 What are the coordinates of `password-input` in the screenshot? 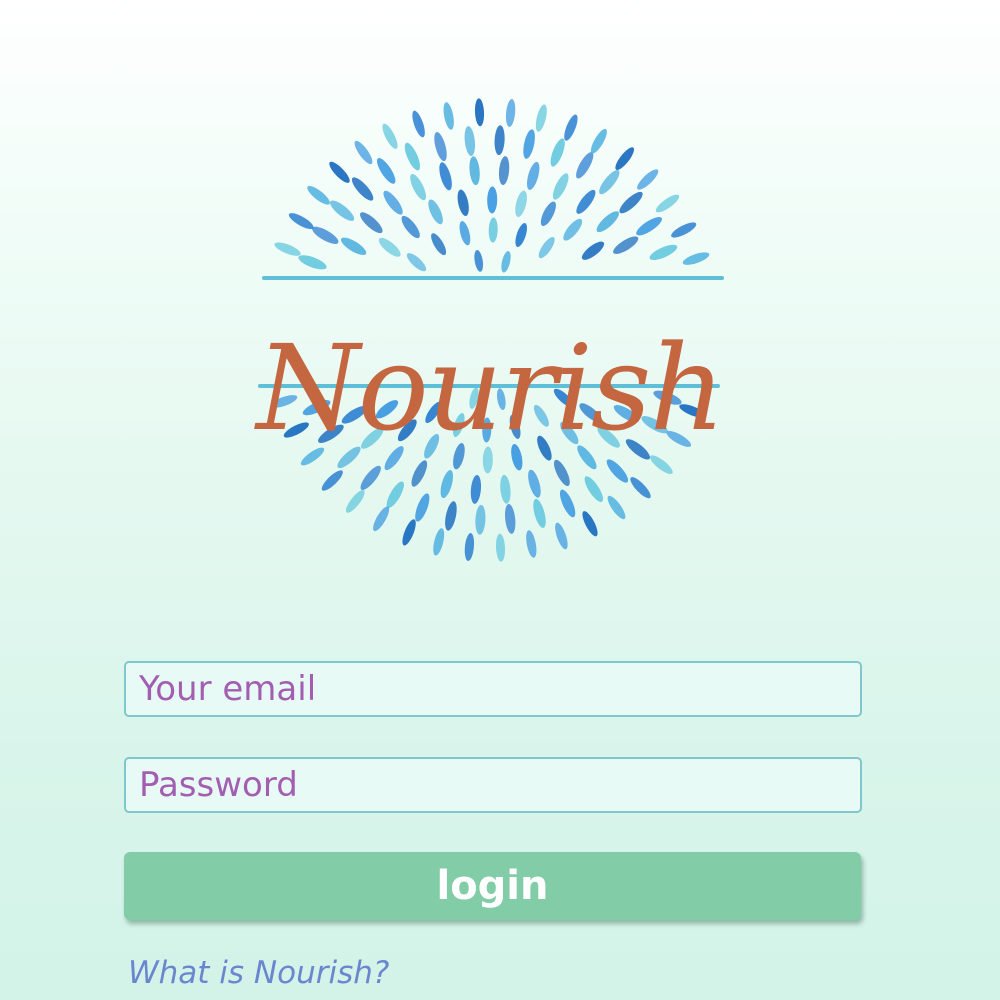 It's located at (493, 785).